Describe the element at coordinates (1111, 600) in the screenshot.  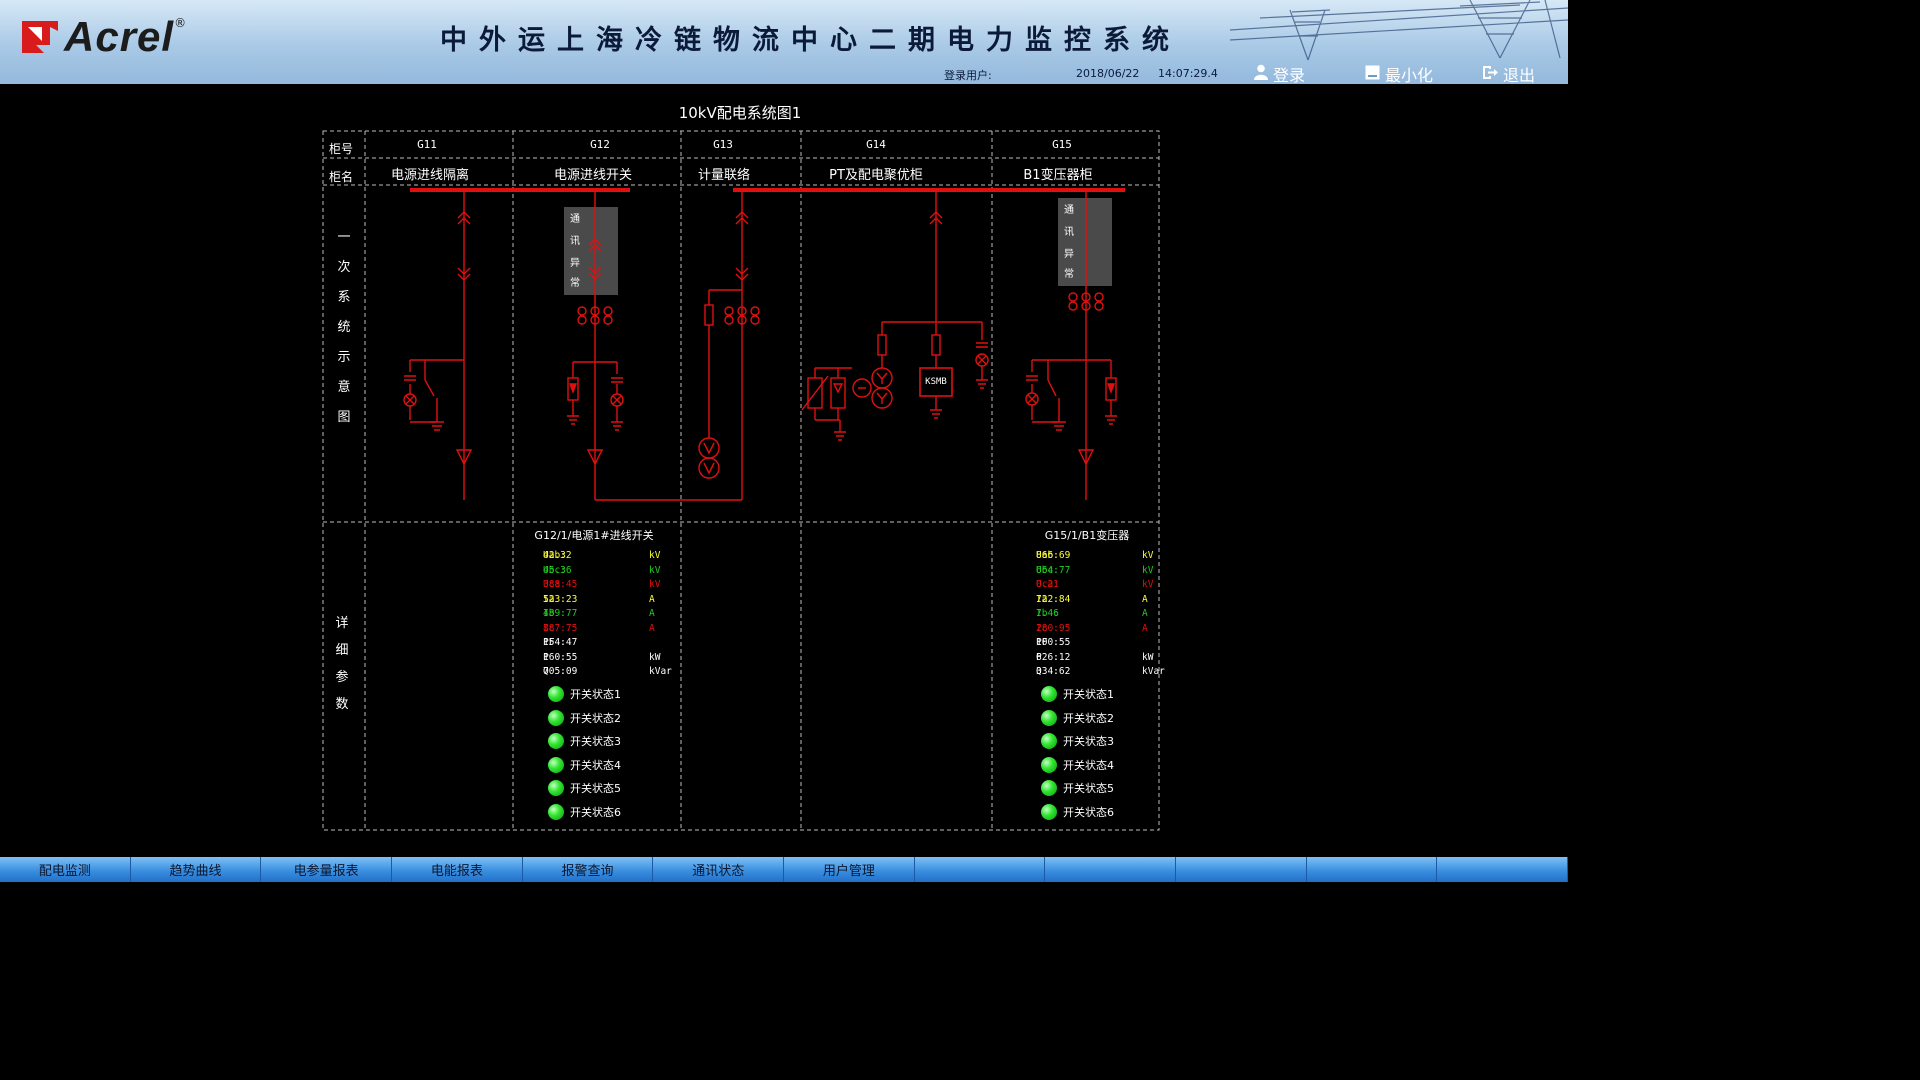
I see `measurement-row: Ia :722.84 A` at that location.